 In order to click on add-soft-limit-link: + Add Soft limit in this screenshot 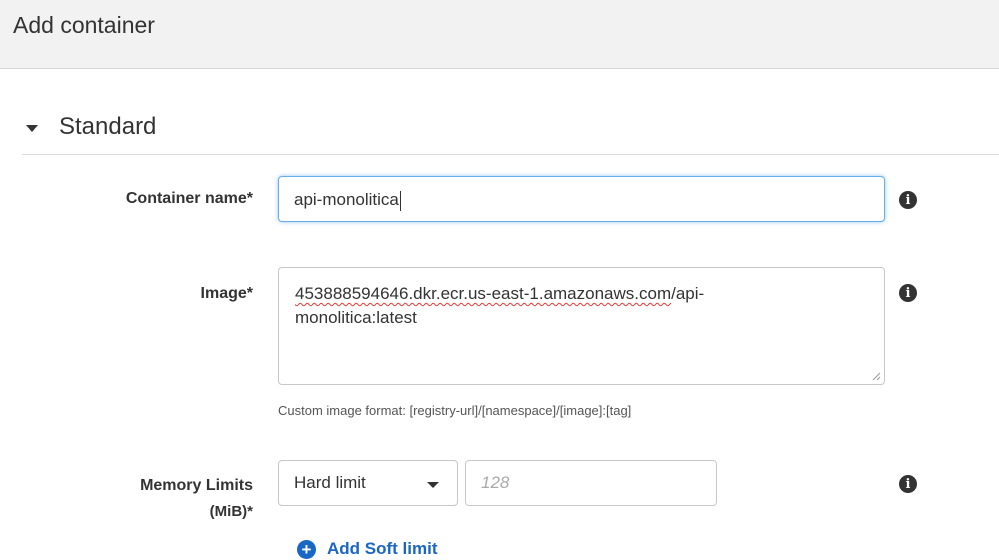, I will do `click(367, 549)`.